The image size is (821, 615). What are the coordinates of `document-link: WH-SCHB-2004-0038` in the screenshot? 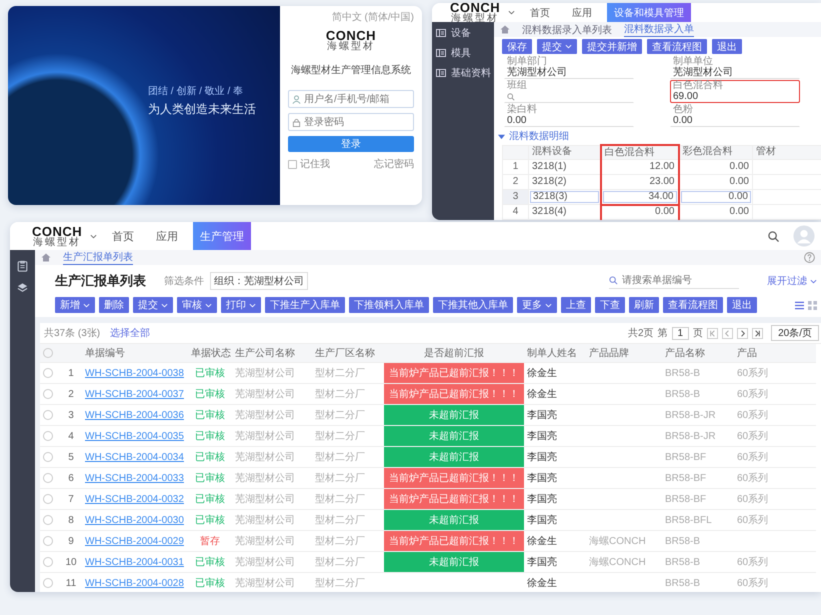 It's located at (134, 373).